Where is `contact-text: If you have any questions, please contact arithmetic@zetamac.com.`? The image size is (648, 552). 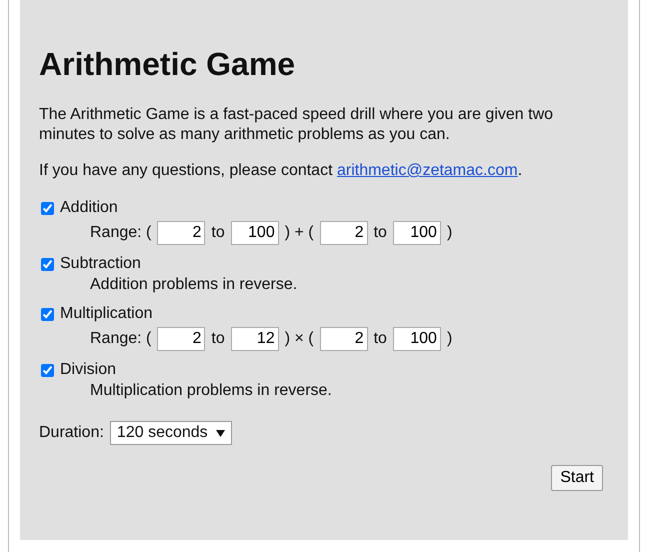 contact-text: If you have any questions, please contact arithmetic@zetamac.com. is located at coordinates (281, 171).